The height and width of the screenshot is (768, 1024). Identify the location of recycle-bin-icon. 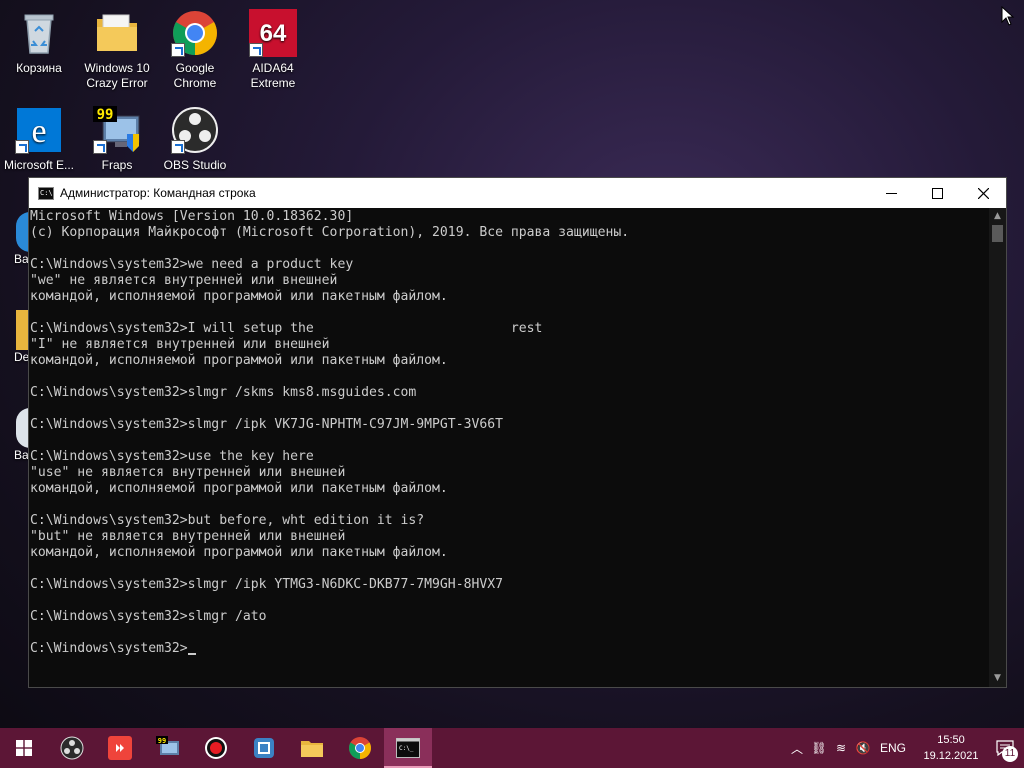
(39, 33).